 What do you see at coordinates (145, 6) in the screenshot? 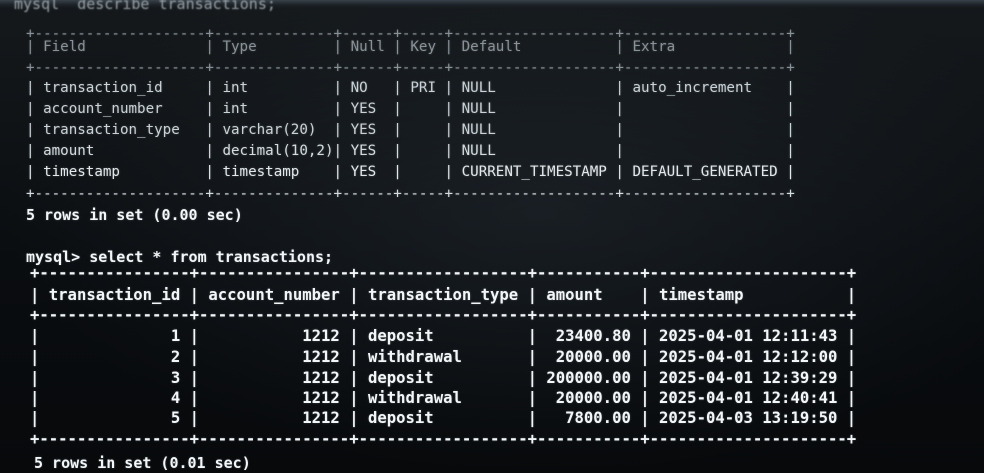
I see `top-command-line: mysql describe transactions;` at bounding box center [145, 6].